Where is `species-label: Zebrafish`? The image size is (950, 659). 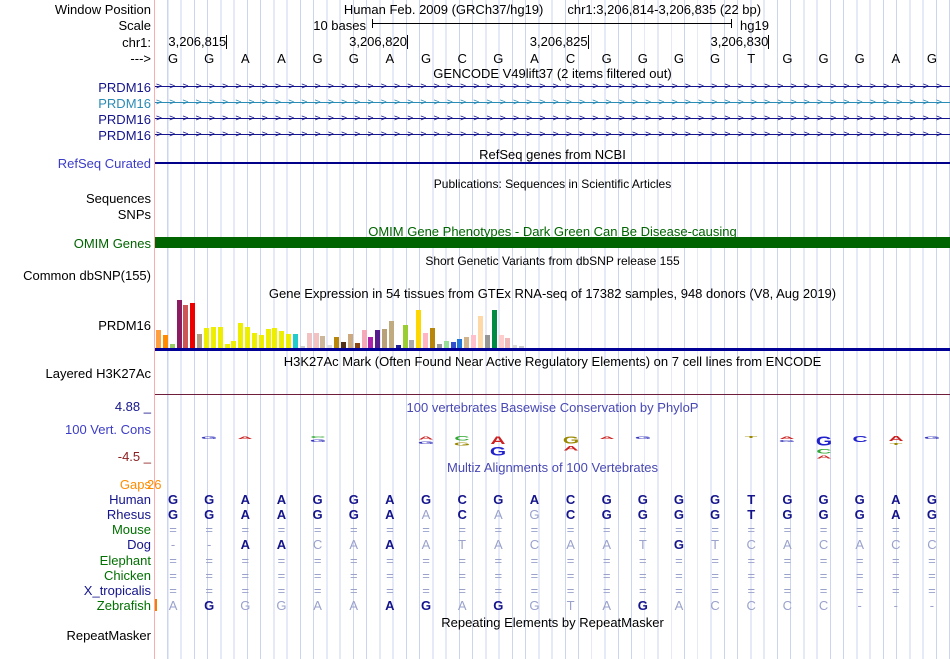 species-label: Zebrafish is located at coordinates (75, 605).